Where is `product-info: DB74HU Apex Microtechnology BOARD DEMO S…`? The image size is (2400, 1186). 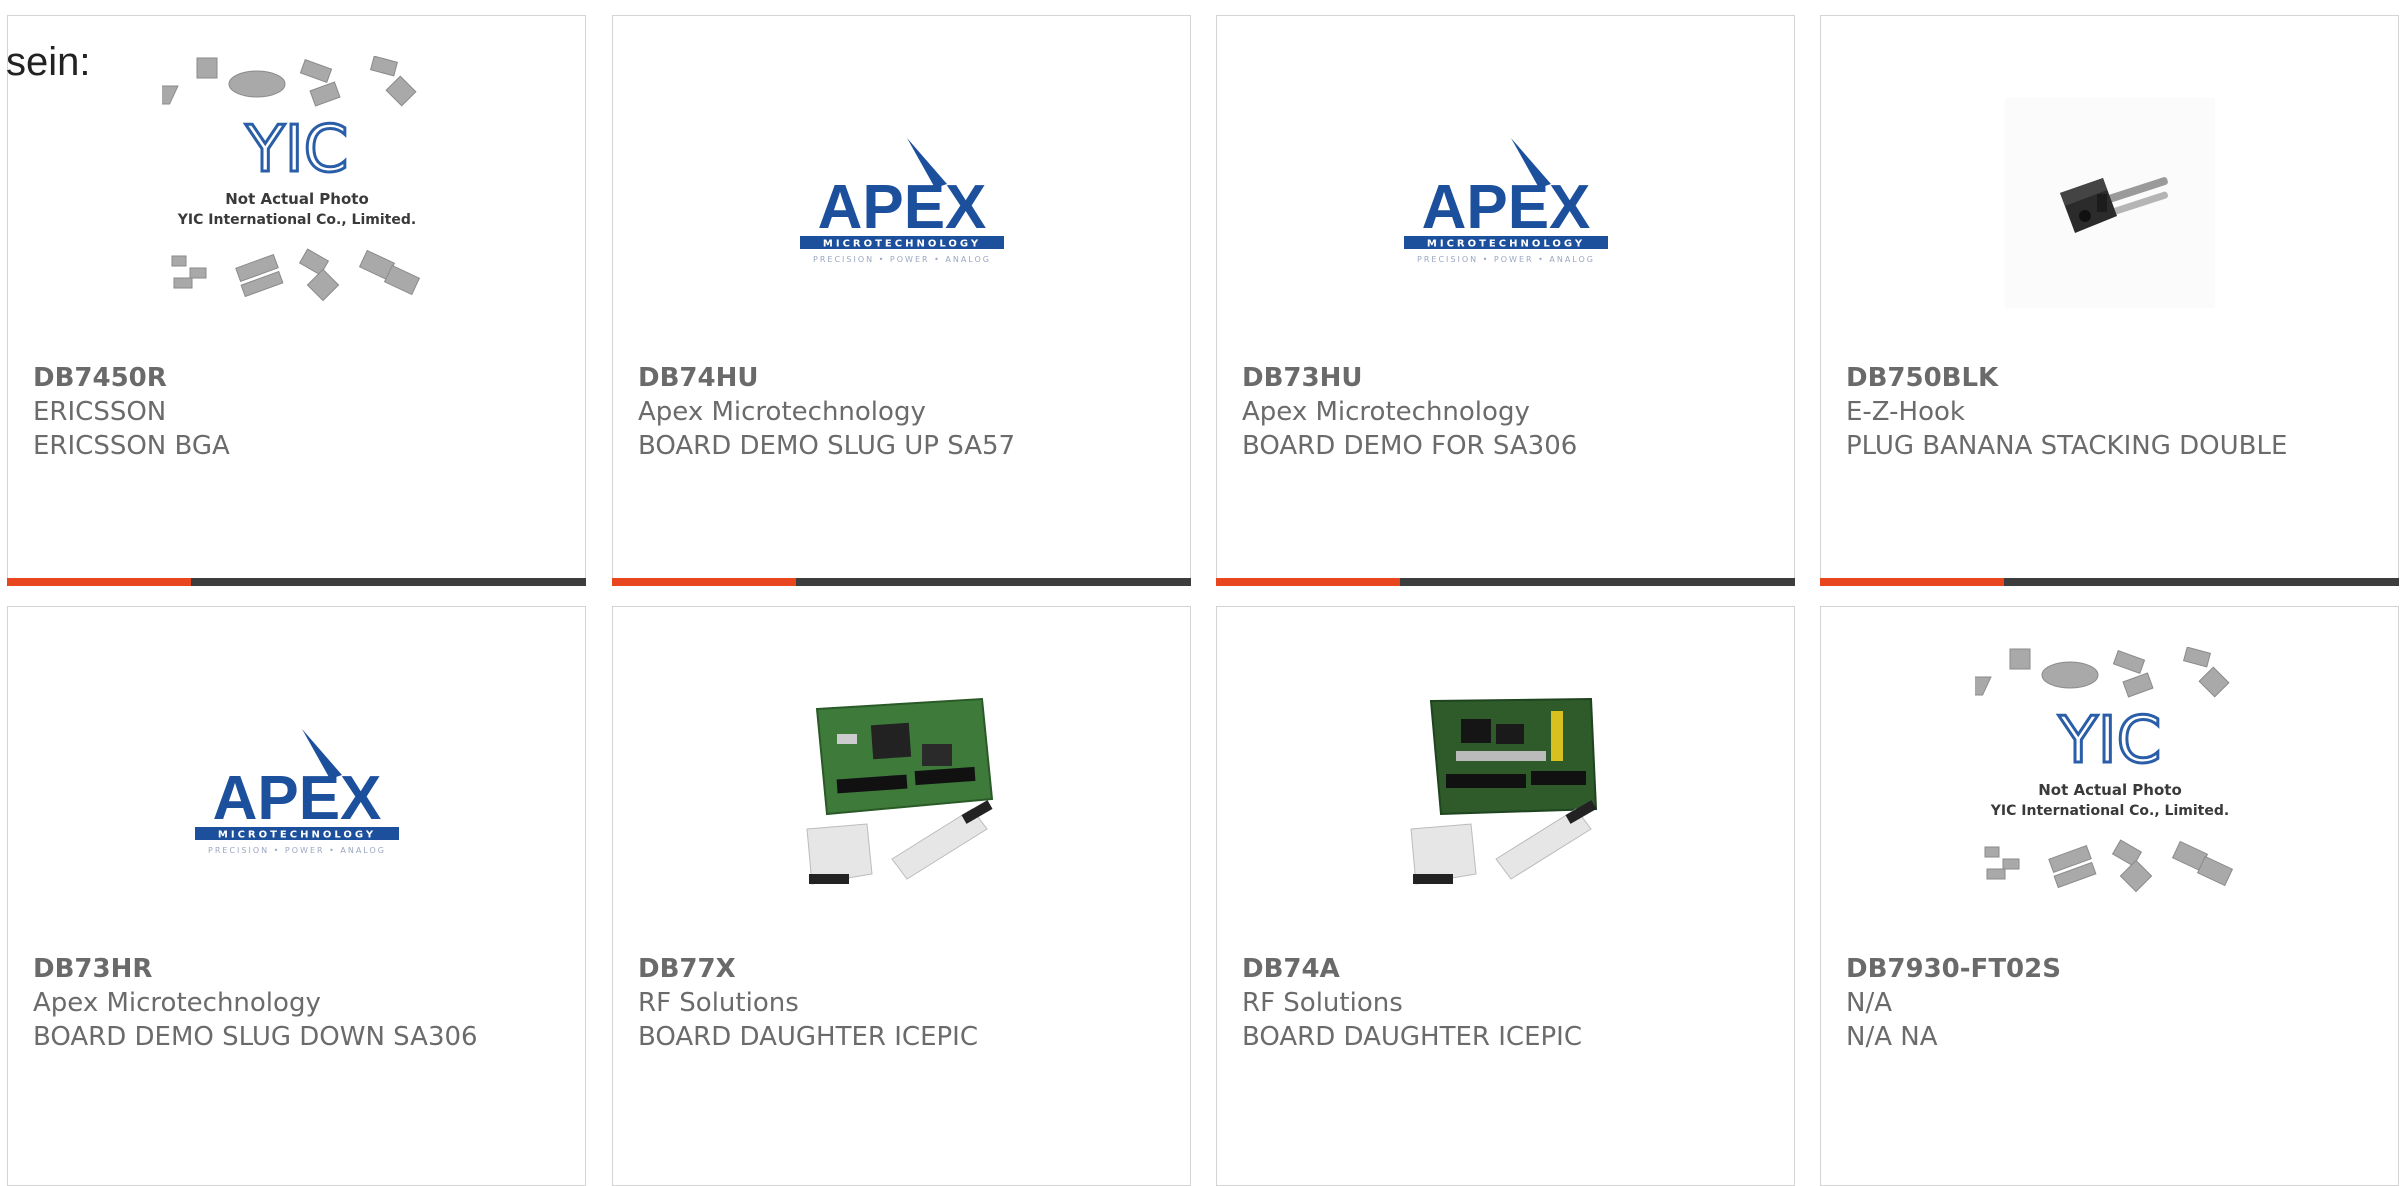
product-info: DB74HU Apex Microtechnology BOARD DEMO S… is located at coordinates (904, 412).